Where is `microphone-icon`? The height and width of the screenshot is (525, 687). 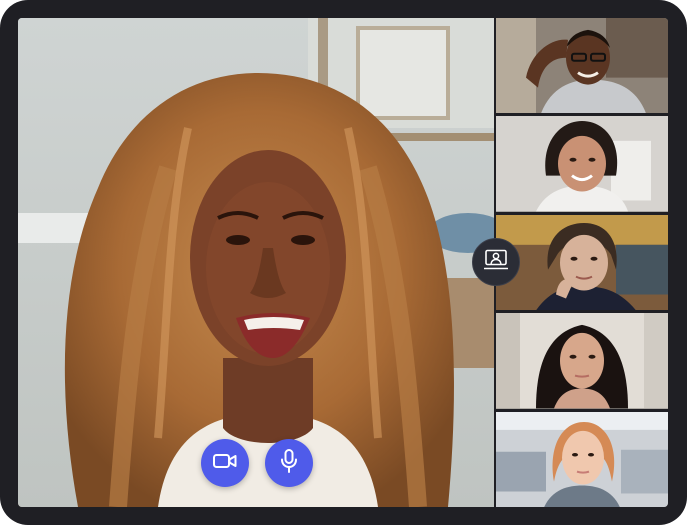 microphone-icon is located at coordinates (289, 463).